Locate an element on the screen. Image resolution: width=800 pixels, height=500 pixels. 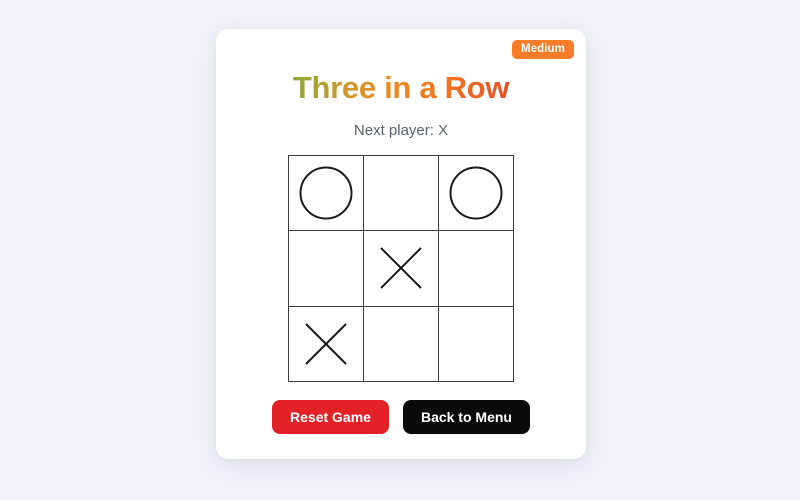
status-text: Next player: X is located at coordinates (401, 130).